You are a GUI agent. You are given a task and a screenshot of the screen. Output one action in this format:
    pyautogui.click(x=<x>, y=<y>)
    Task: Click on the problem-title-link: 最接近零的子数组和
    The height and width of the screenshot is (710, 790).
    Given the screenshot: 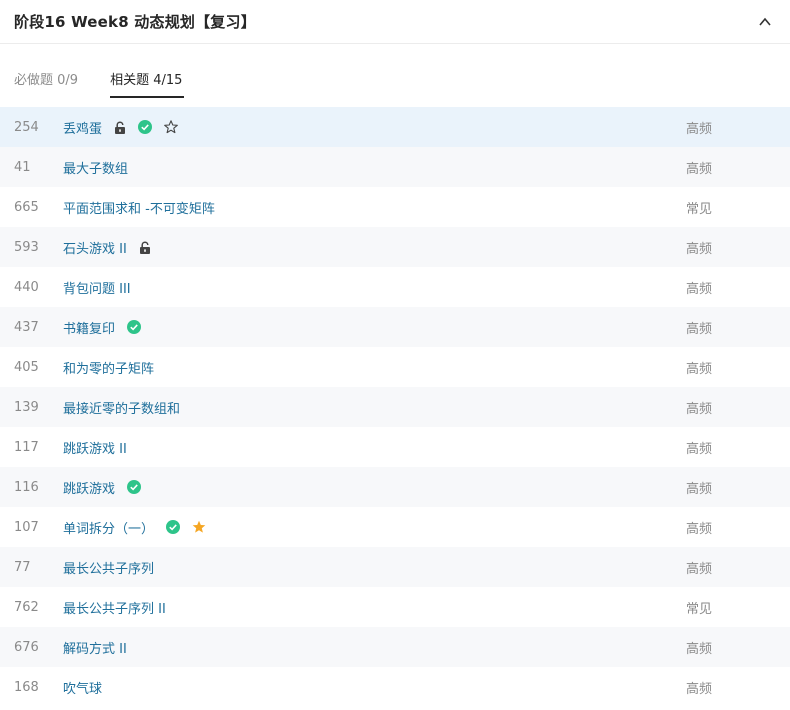 What is the action you would take?
    pyautogui.click(x=121, y=407)
    